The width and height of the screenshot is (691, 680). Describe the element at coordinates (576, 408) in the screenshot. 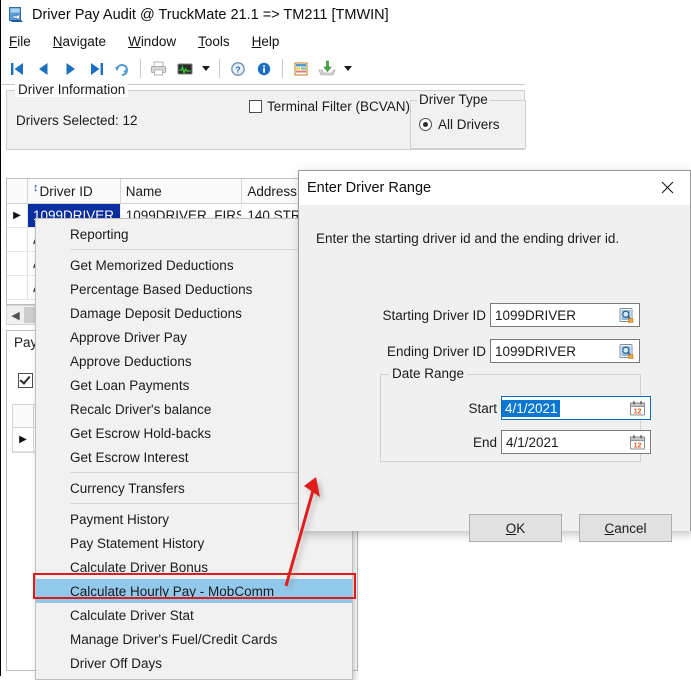

I see `start-date-input: 4/1/2021 12` at that location.